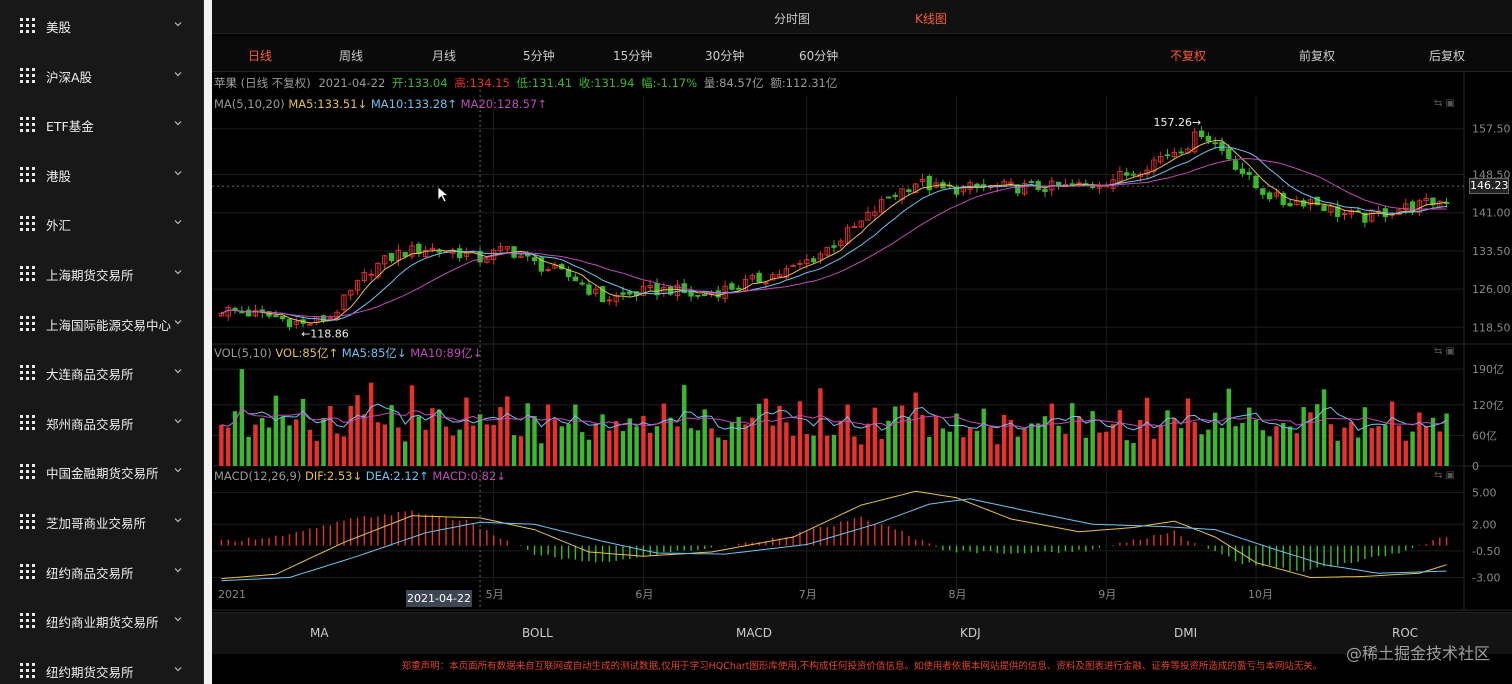  Describe the element at coordinates (102, 521) in the screenshot. I see `sidebar-item: 芝加哥商业交易所` at that location.